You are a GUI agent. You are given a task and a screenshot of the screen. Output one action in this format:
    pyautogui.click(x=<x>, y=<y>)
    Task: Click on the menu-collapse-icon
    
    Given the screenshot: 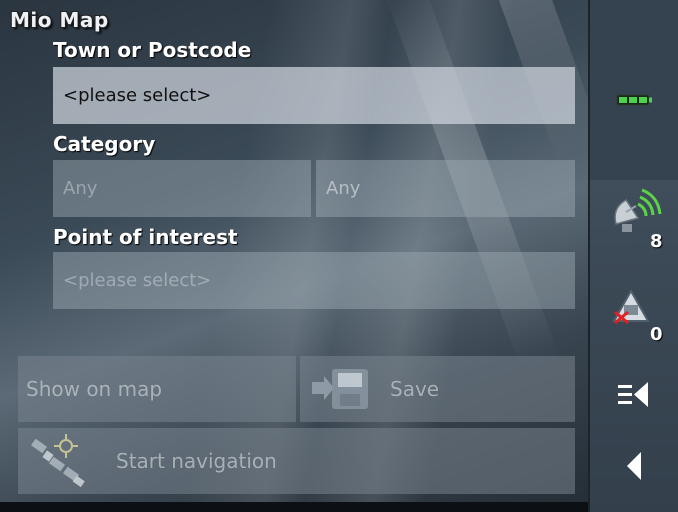 What is the action you would take?
    pyautogui.click(x=634, y=397)
    